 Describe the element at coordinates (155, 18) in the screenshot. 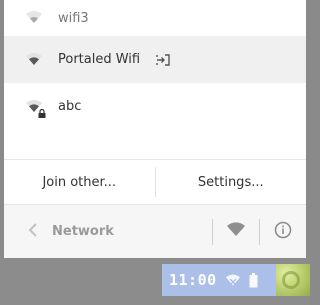

I see `network-item-wifi3: wifi3` at that location.